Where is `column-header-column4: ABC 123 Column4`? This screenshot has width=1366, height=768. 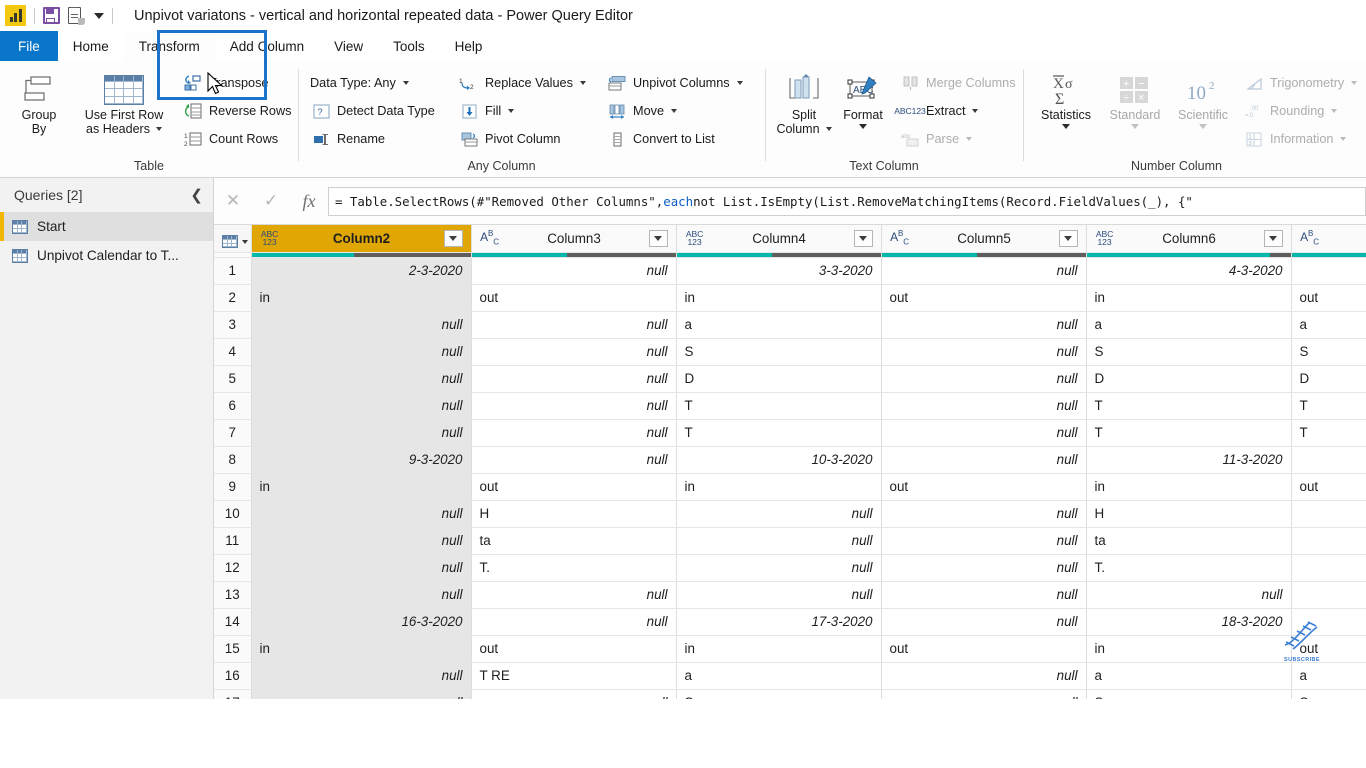
column-header-column4: ABC 123 Column4 is located at coordinates (779, 239).